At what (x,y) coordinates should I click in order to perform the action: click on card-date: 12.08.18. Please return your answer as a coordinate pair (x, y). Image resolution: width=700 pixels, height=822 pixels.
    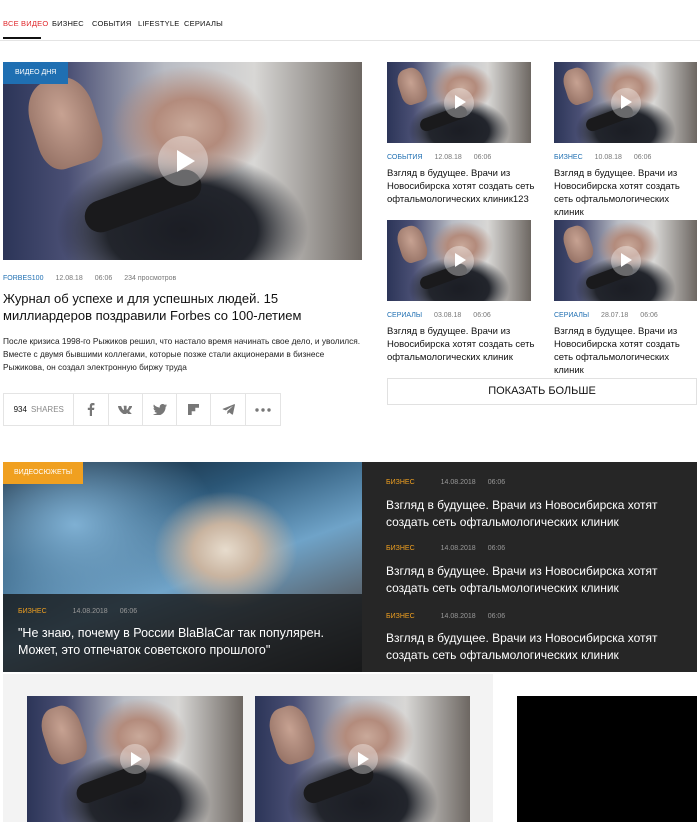
    Looking at the image, I should click on (448, 157).